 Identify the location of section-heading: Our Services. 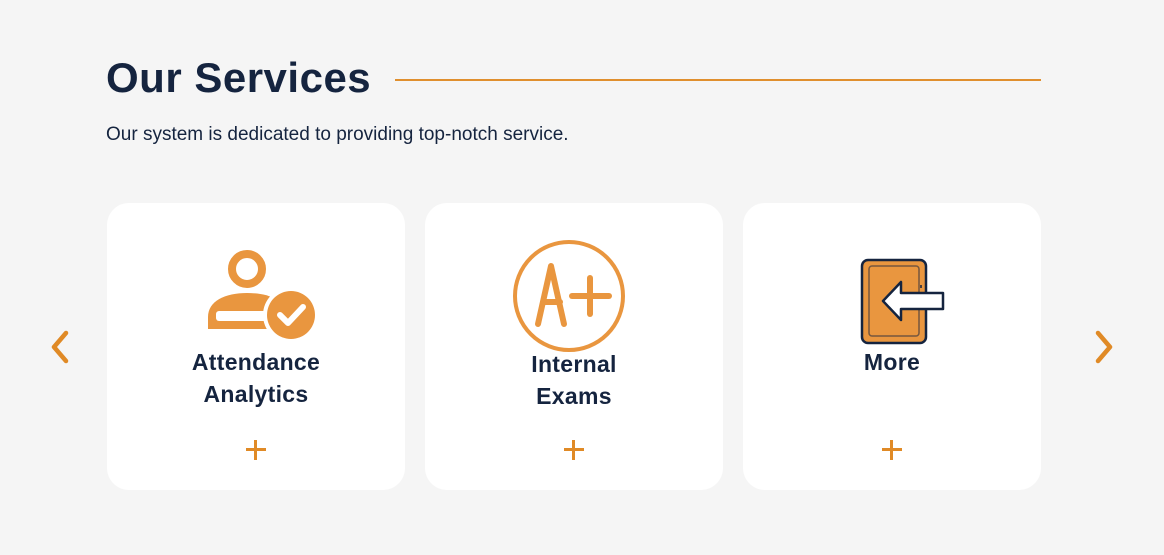
(573, 78).